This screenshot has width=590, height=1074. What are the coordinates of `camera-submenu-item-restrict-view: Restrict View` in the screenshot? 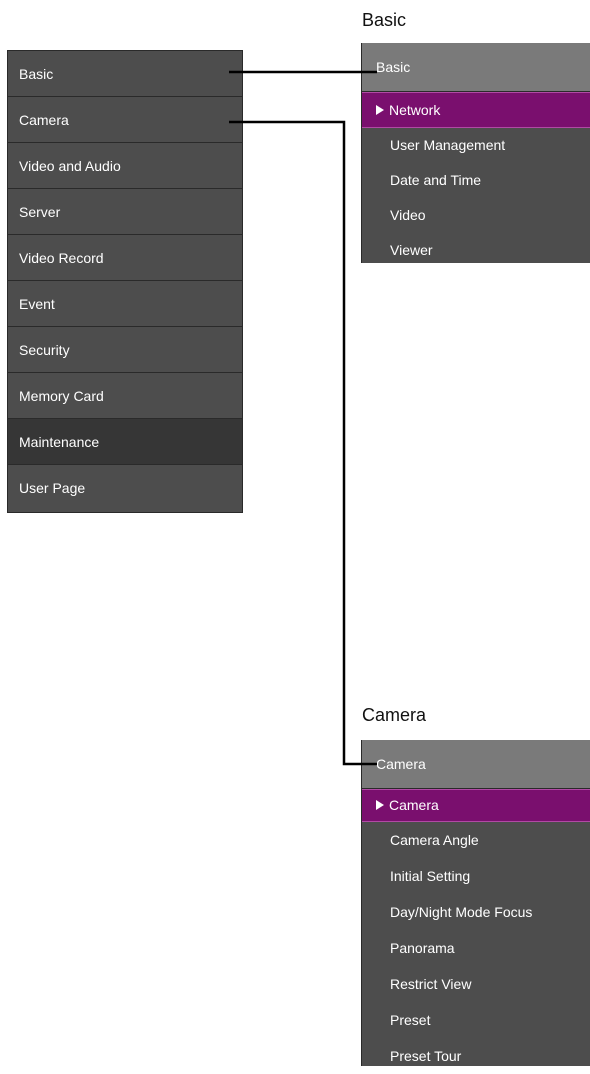 It's located at (476, 984).